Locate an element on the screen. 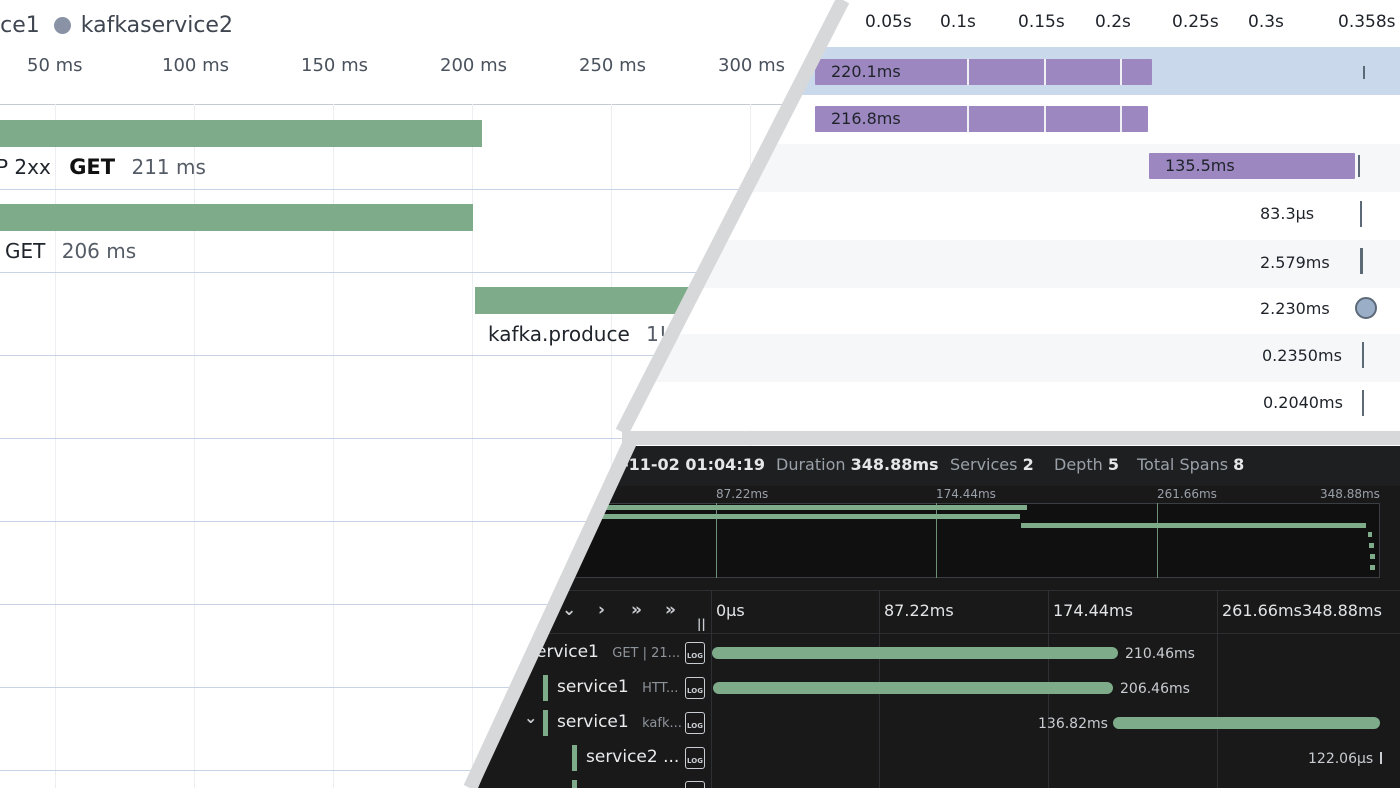 Image resolution: width=1400 pixels, height=788 pixels. diagonal-separator is located at coordinates (732, 218).